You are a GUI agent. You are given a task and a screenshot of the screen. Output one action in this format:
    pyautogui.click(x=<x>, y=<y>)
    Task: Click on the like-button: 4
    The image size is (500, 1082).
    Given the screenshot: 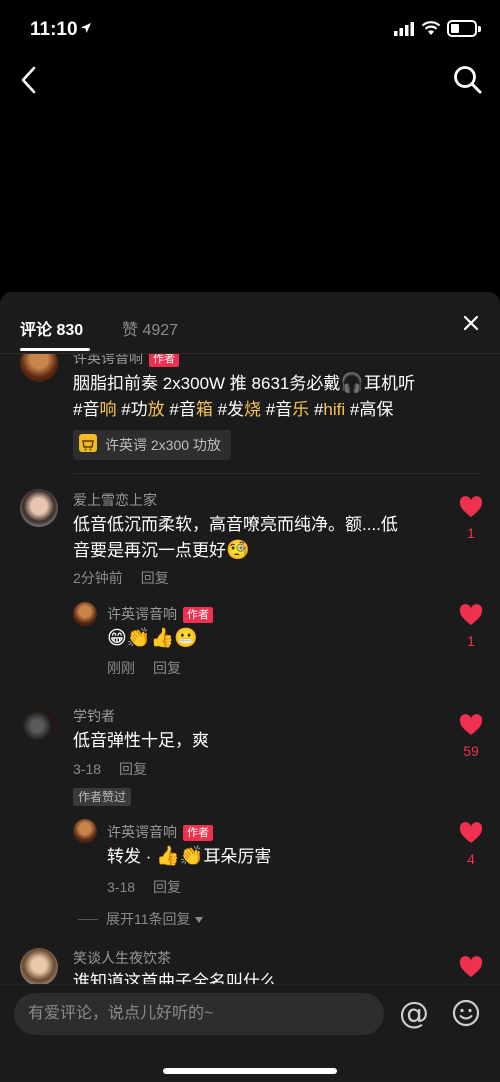 What is the action you would take?
    pyautogui.click(x=471, y=844)
    